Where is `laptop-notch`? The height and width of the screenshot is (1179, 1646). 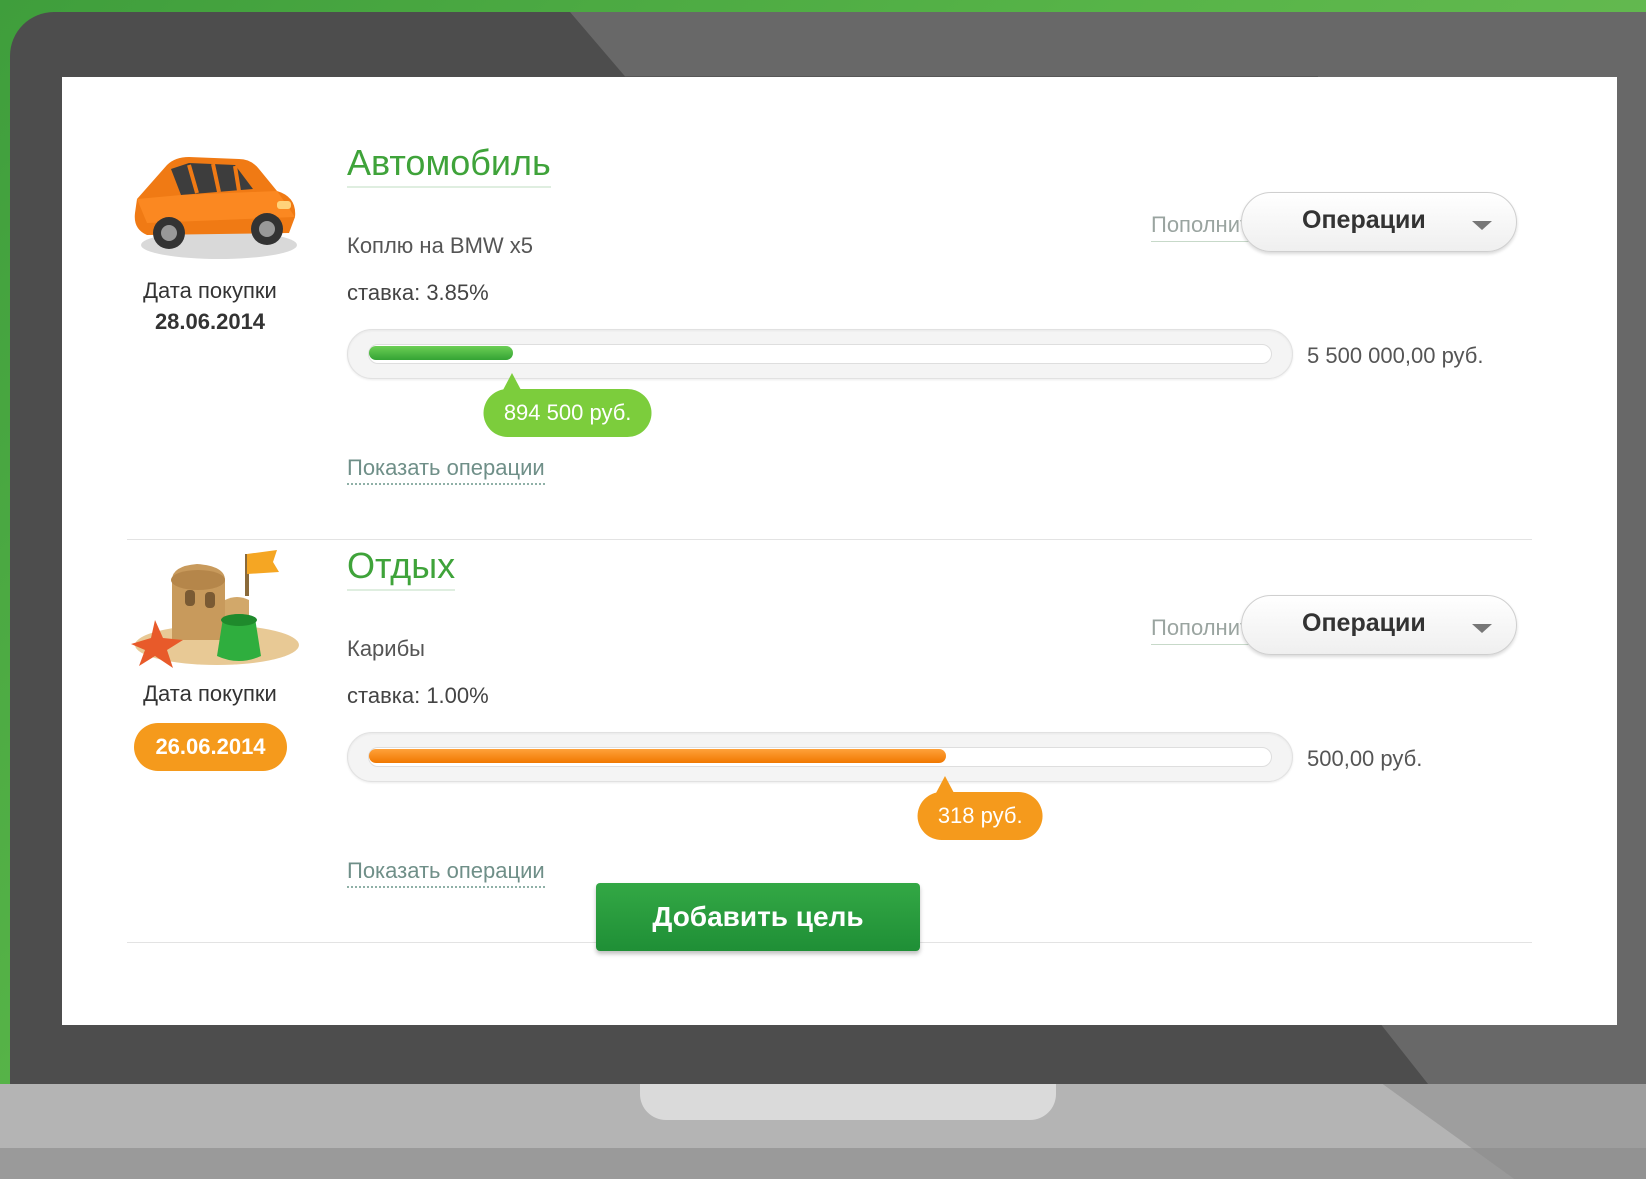
laptop-notch is located at coordinates (848, 1102).